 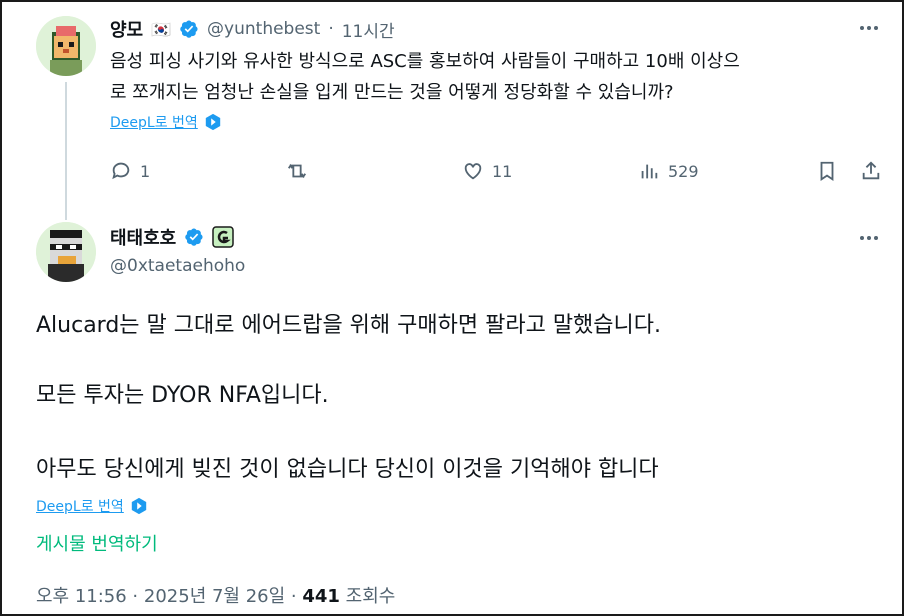 I want to click on display-name: 양모, so click(x=126, y=29).